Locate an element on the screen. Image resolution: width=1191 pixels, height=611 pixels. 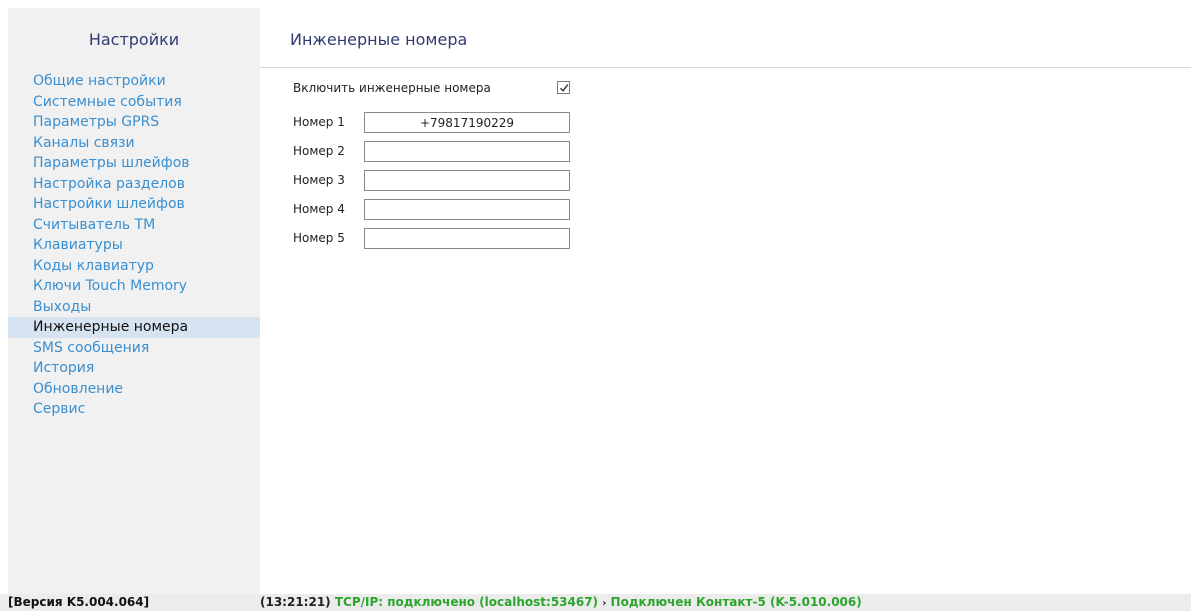
device-status: Подключен Контакт-5 (K-5.010.006) is located at coordinates (736, 602).